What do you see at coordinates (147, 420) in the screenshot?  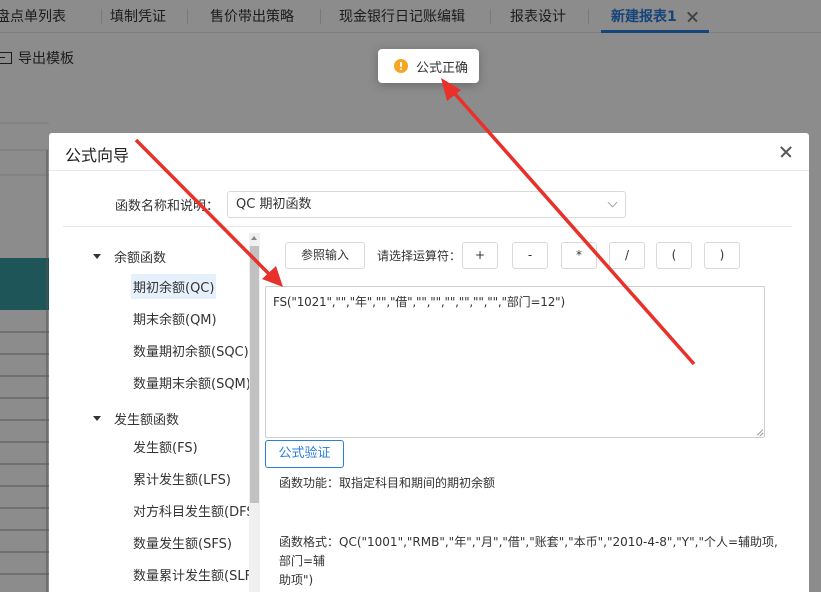 I see `tree-group-label: 发生额函数` at bounding box center [147, 420].